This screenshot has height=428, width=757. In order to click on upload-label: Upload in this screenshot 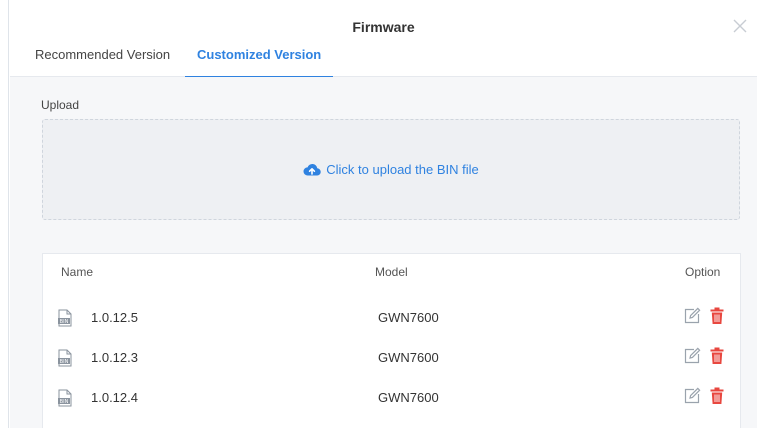, I will do `click(60, 105)`.